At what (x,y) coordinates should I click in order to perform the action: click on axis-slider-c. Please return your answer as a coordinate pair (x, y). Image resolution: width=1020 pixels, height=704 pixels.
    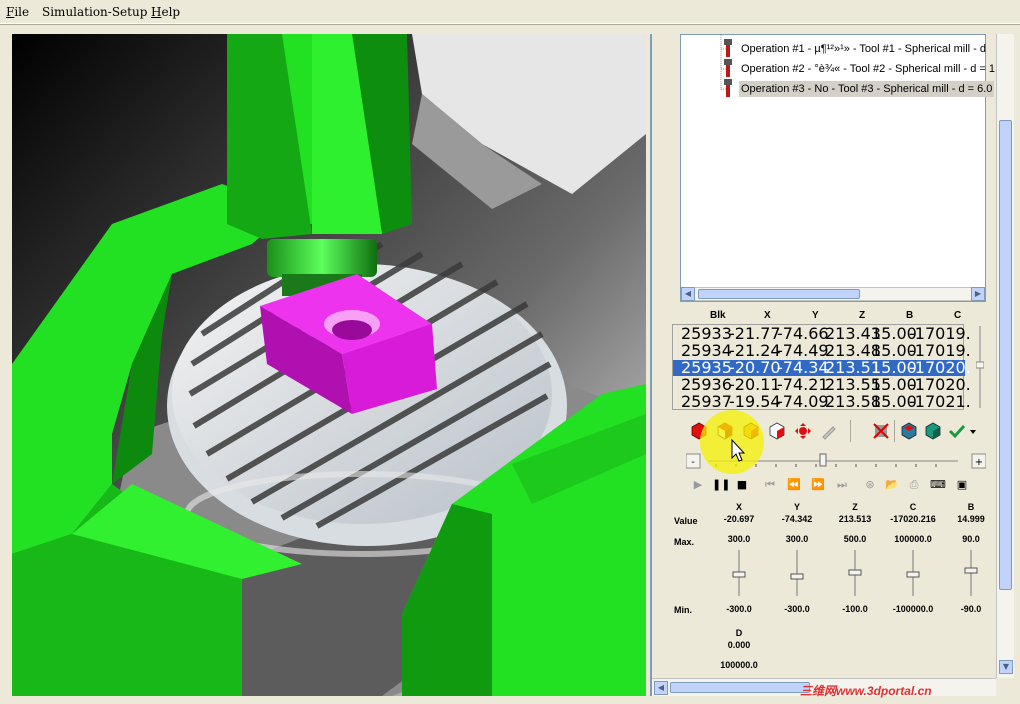
    Looking at the image, I should click on (913, 573).